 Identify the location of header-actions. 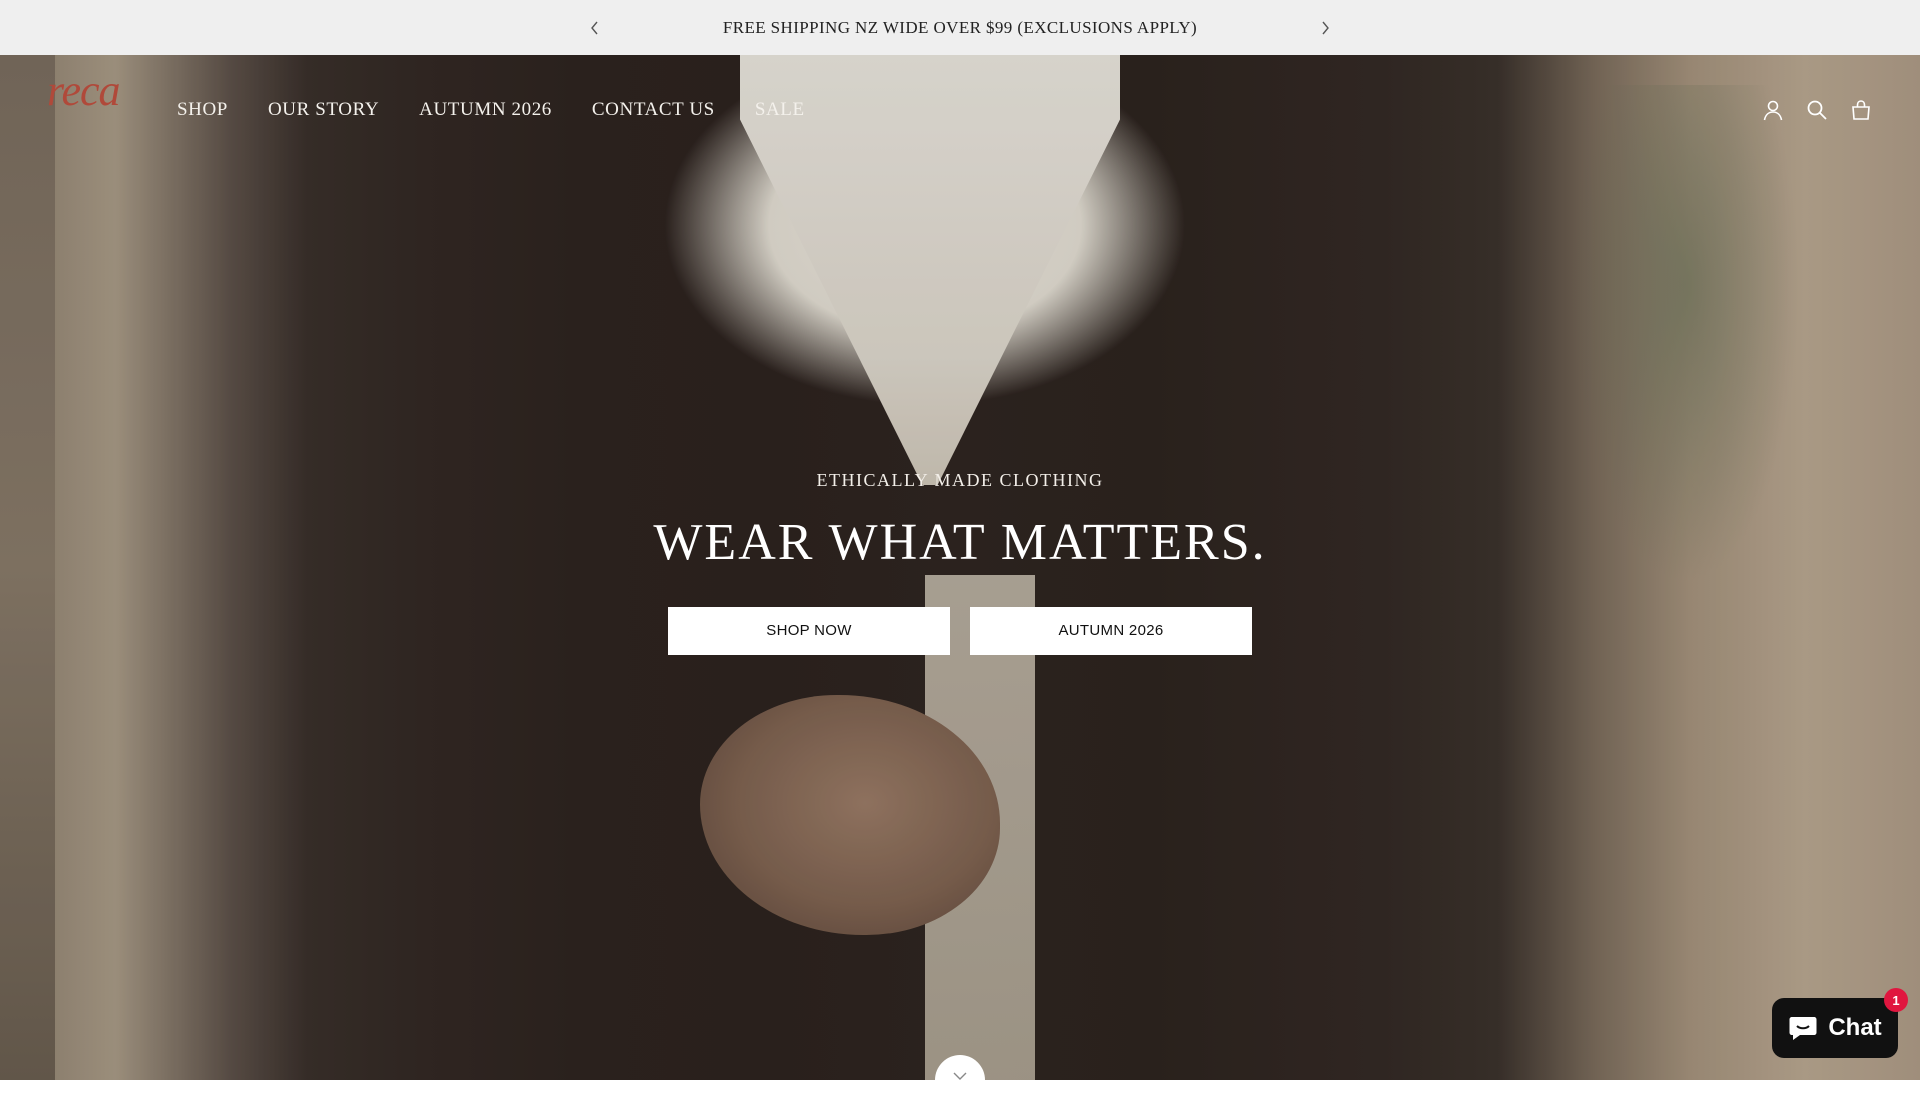
(1817, 110).